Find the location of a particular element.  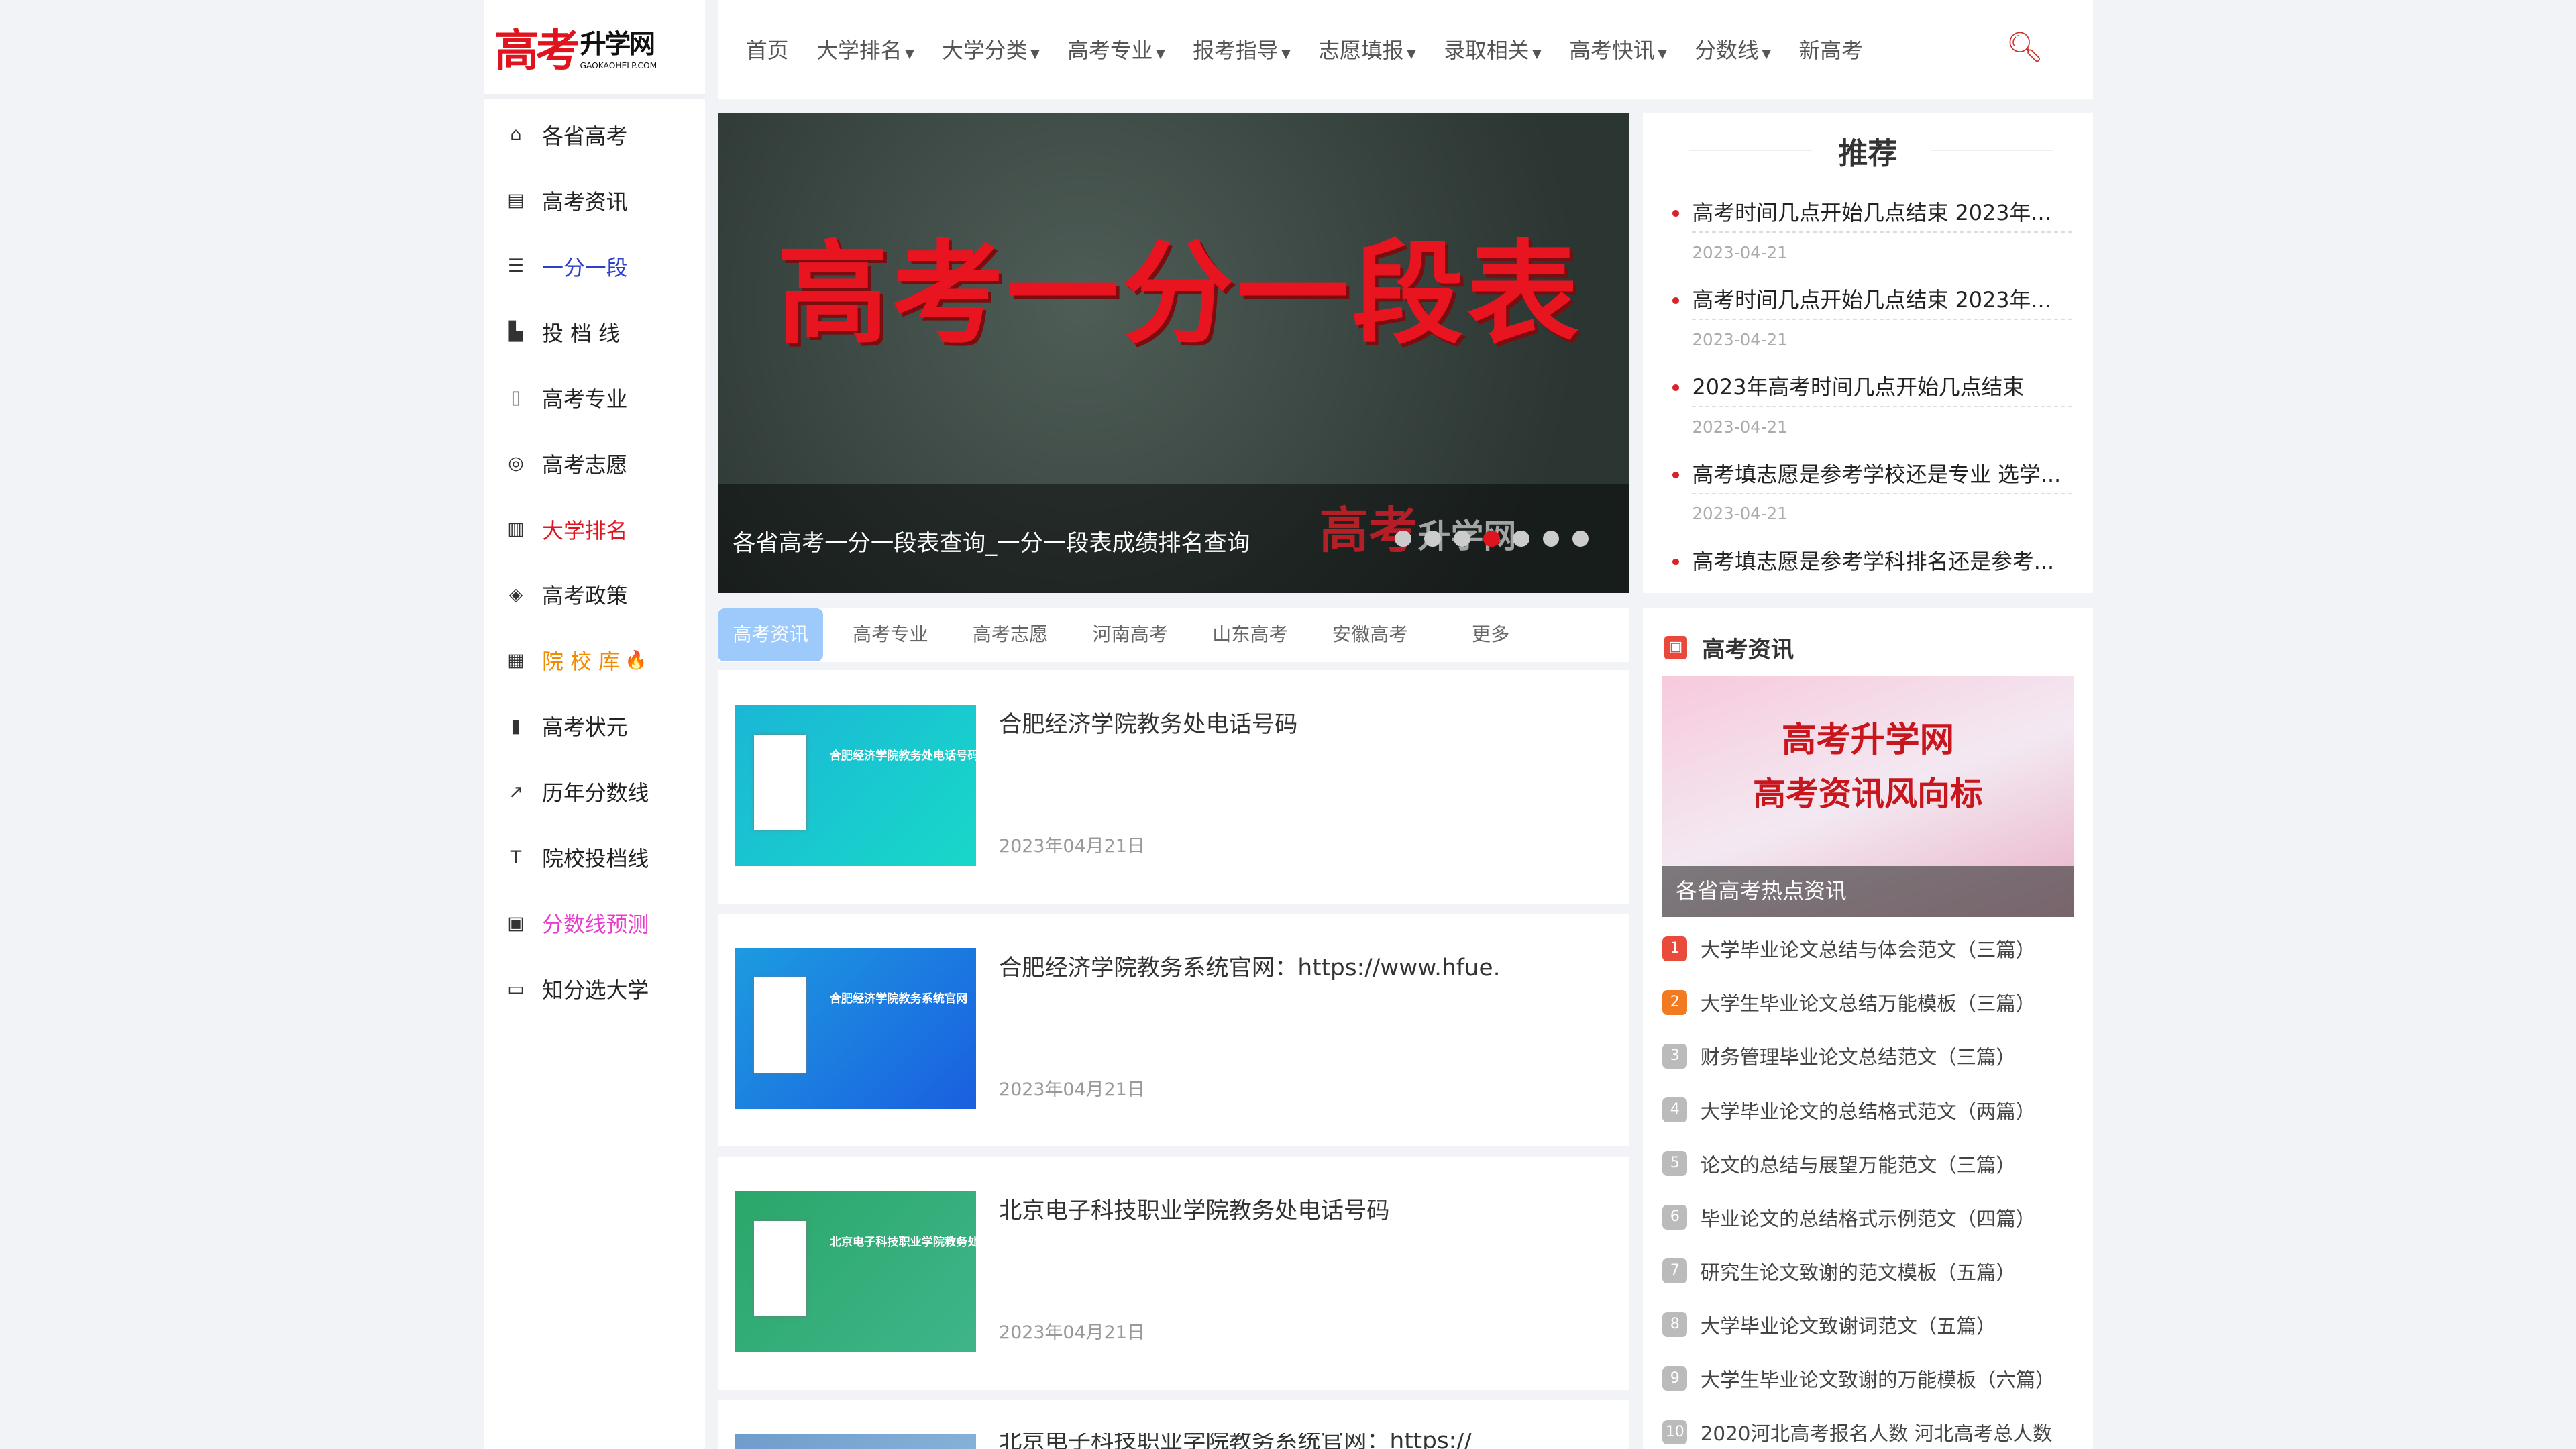

tab: 更多 is located at coordinates (1490, 634).